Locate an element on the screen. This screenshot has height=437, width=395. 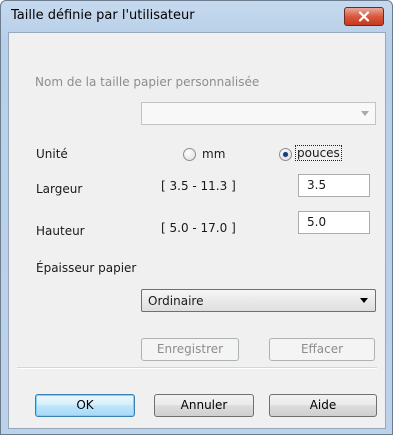
paper-thickness-value: Ordinaire is located at coordinates (176, 301).